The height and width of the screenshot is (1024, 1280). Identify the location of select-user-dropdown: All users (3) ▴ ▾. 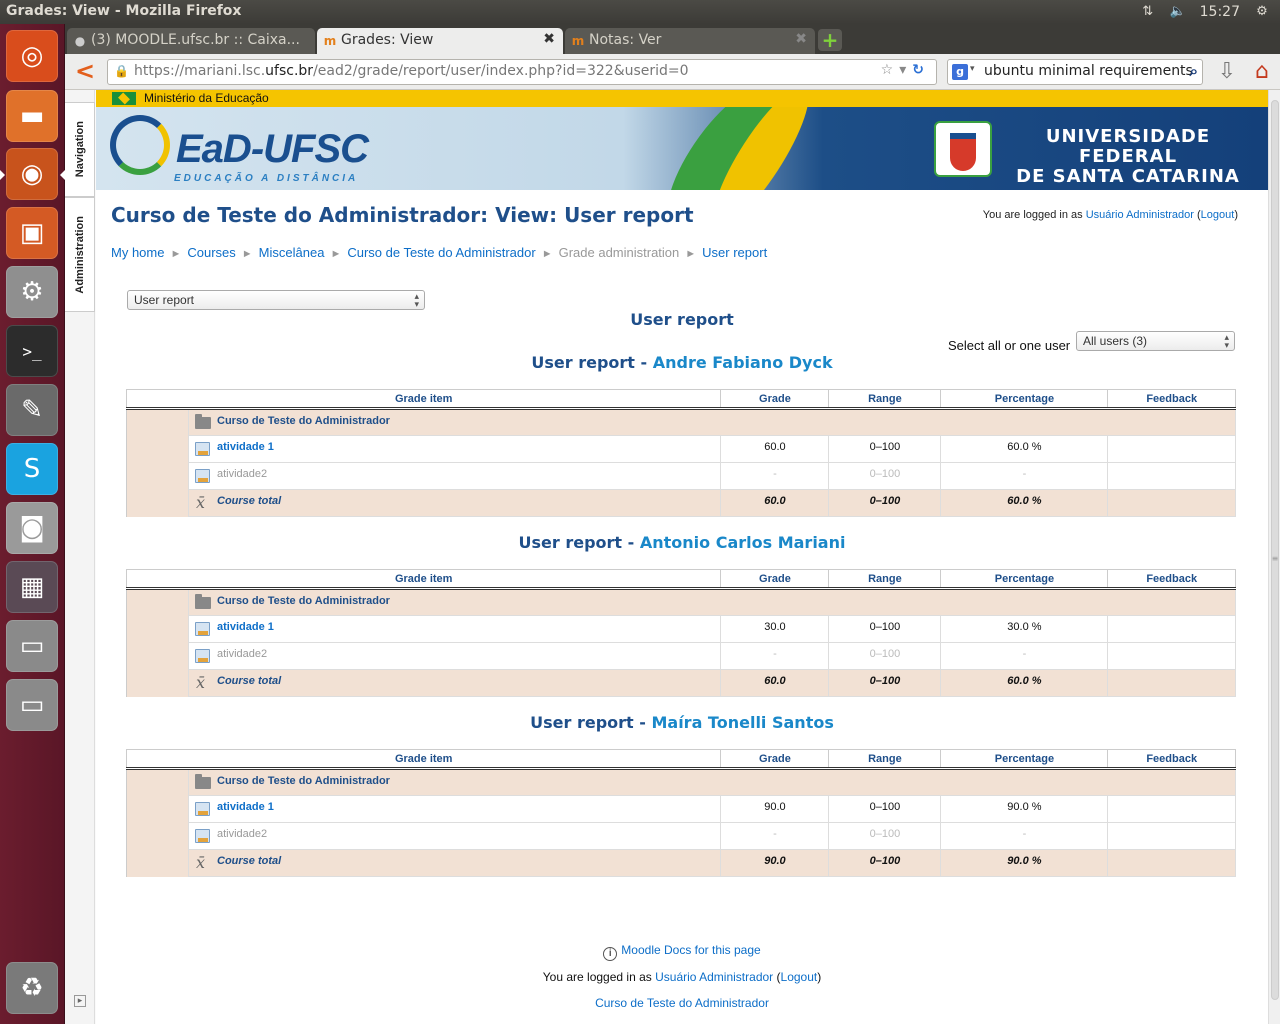
(1155, 341).